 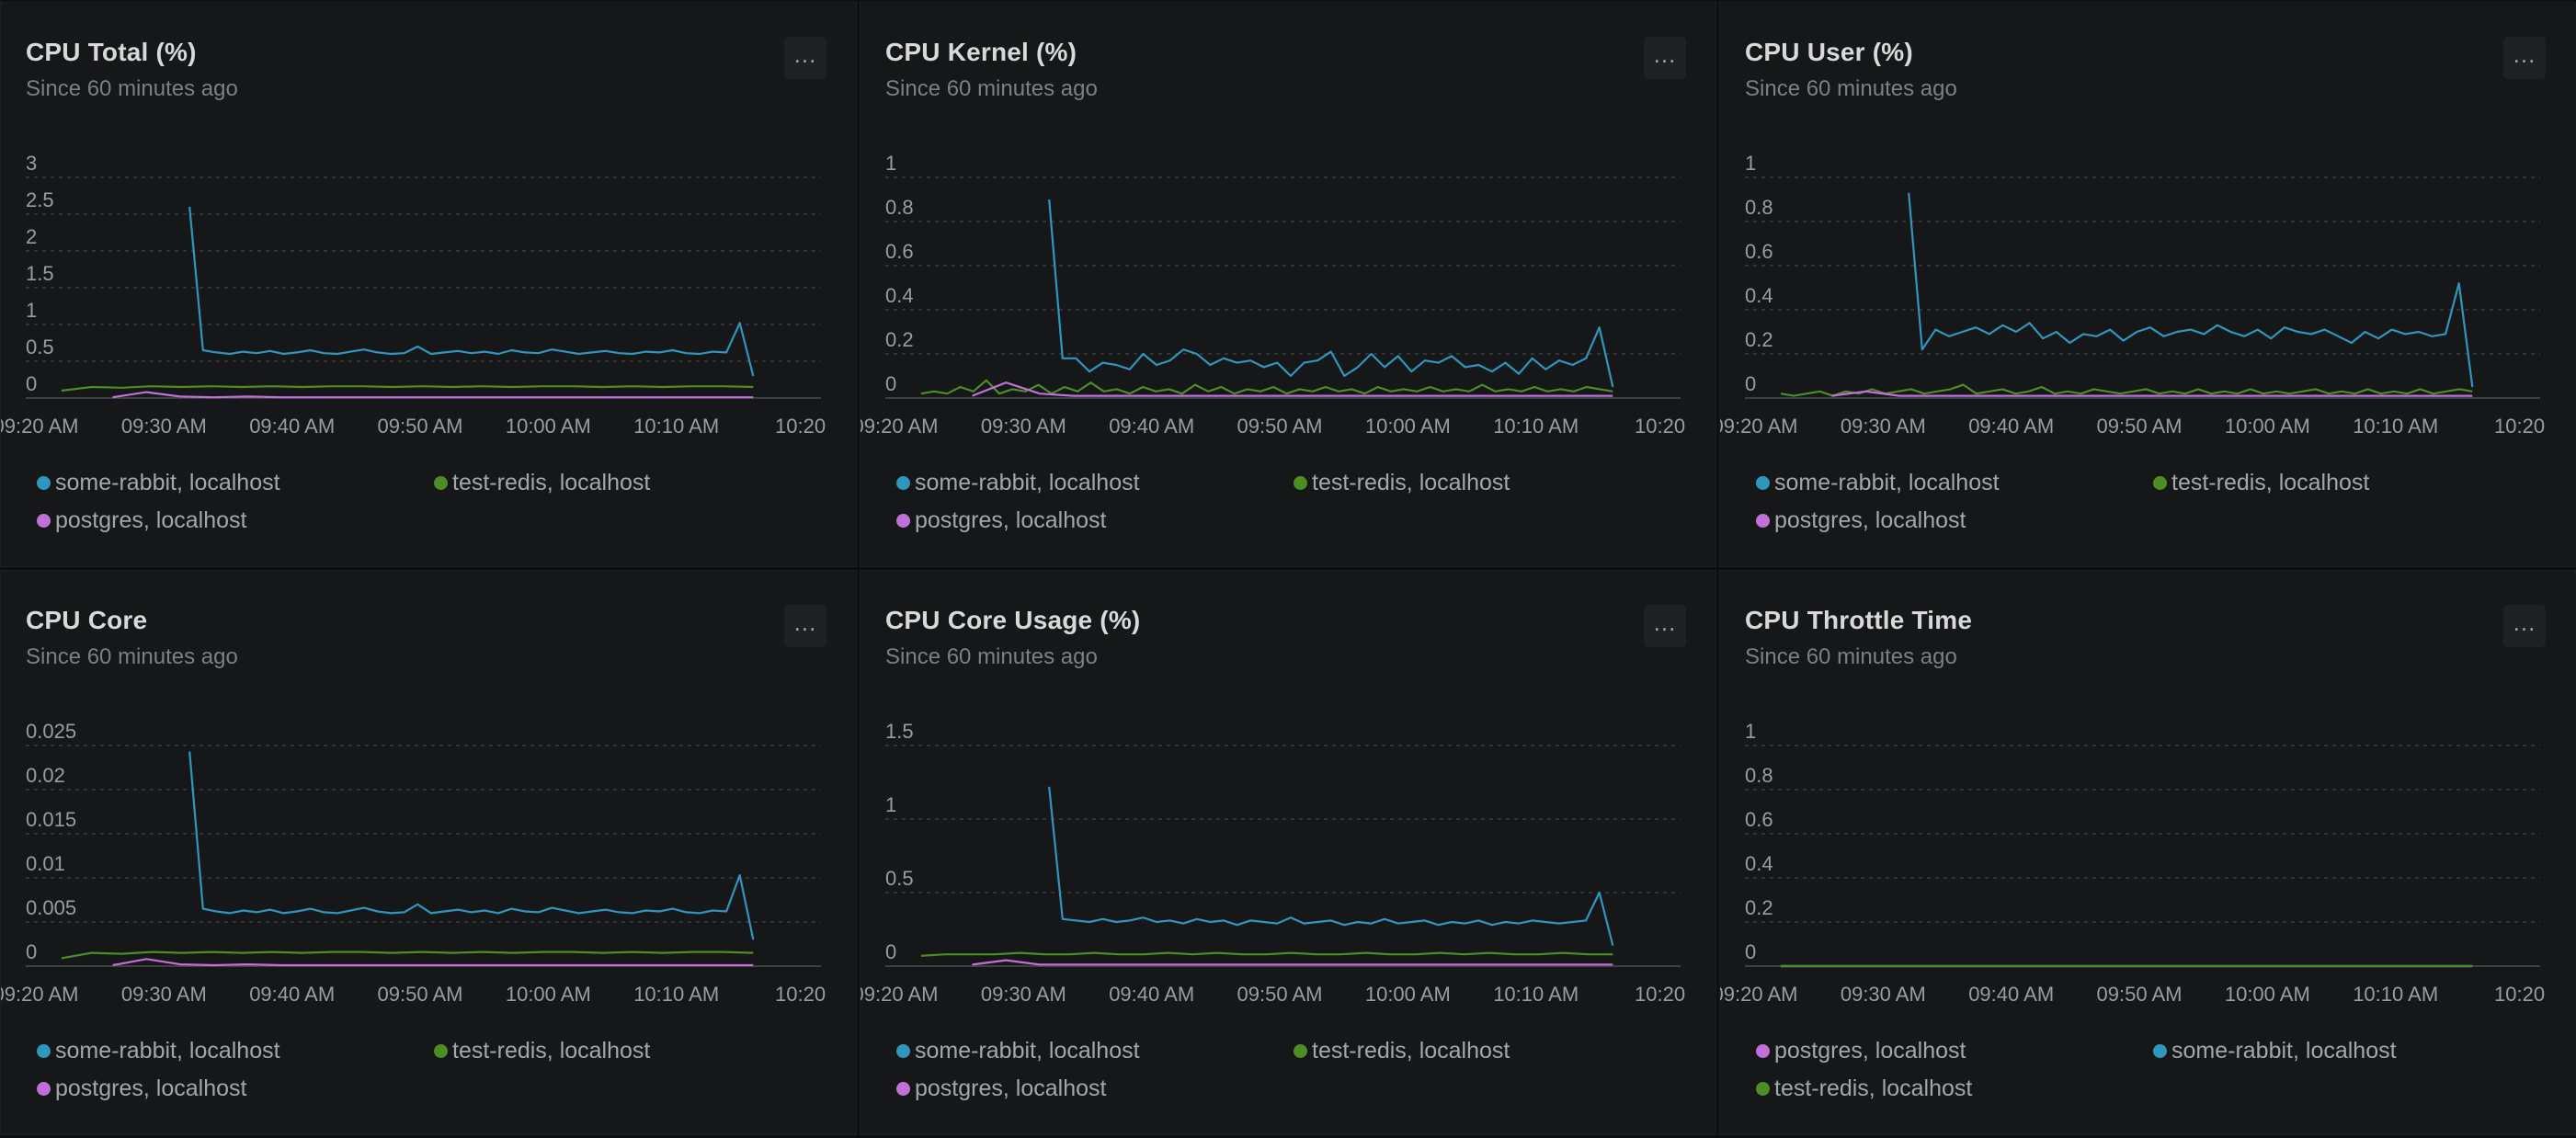 What do you see at coordinates (1759, 340) in the screenshot?
I see `y-tick-label: 0.2` at bounding box center [1759, 340].